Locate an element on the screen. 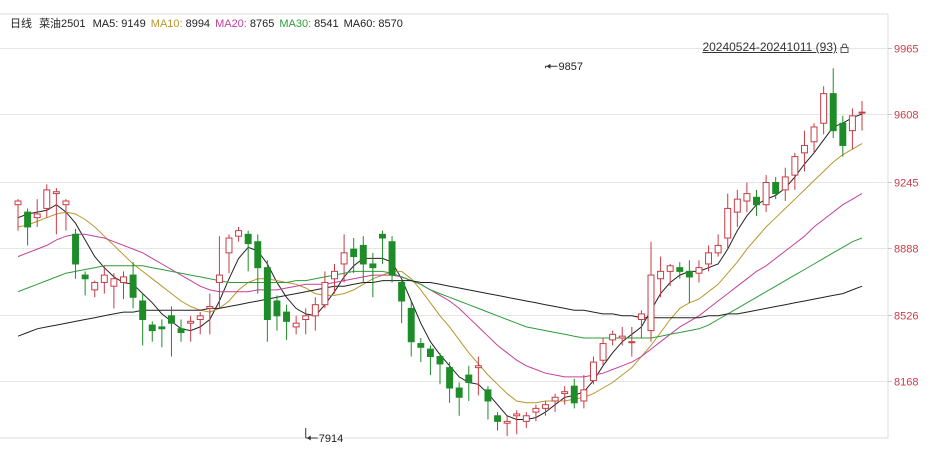  ma-legend-value-4: 8570 is located at coordinates (390, 24).